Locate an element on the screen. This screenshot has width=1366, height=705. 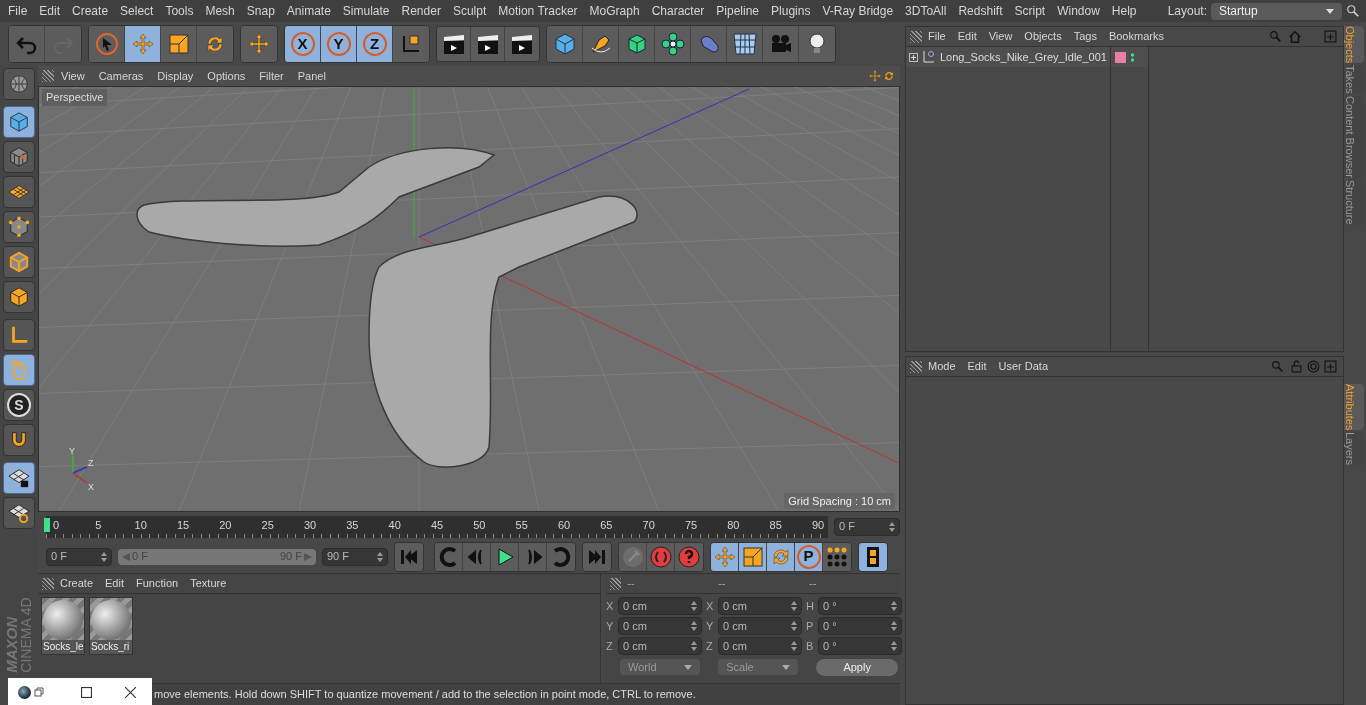
menu-item: Script is located at coordinates (1030, 11).